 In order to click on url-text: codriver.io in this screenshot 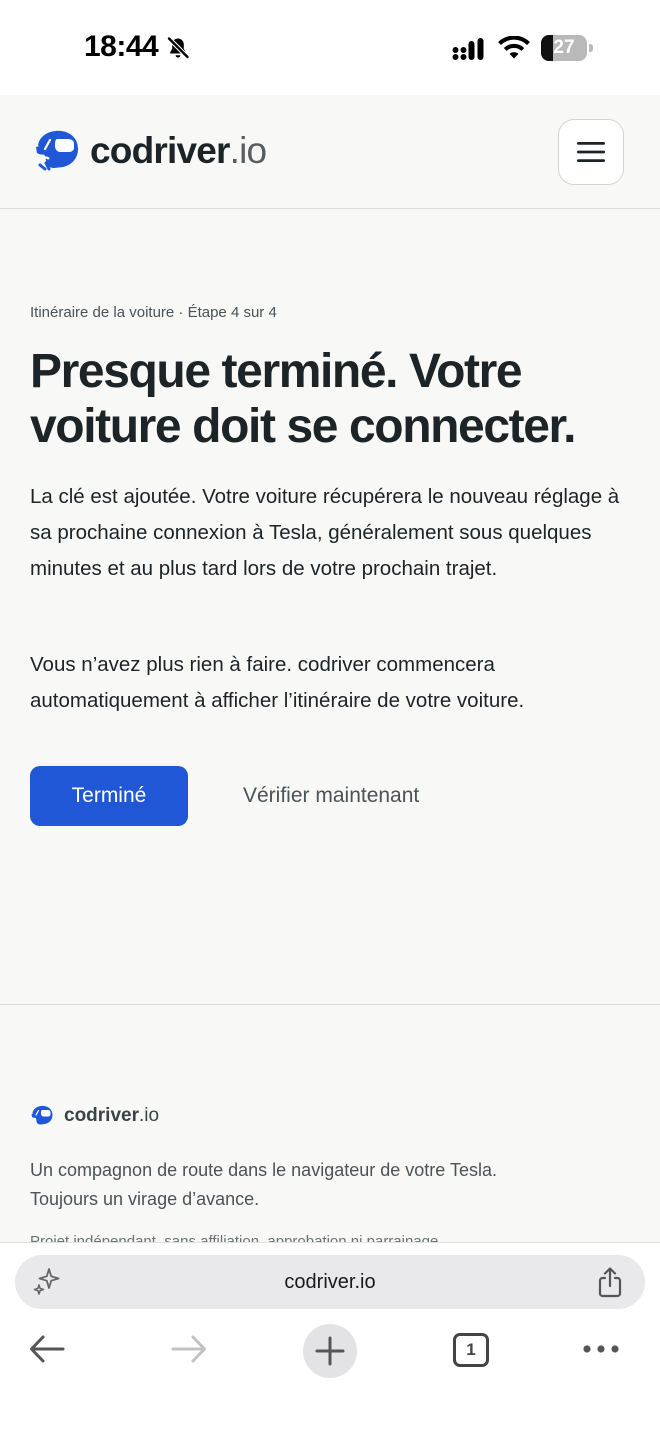, I will do `click(330, 1282)`.